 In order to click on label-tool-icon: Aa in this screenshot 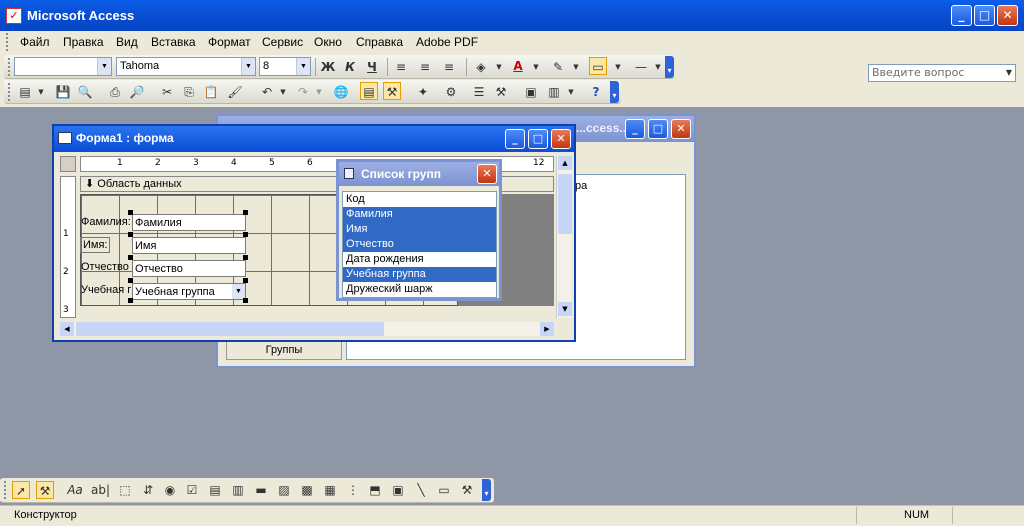, I will do `click(75, 490)`.